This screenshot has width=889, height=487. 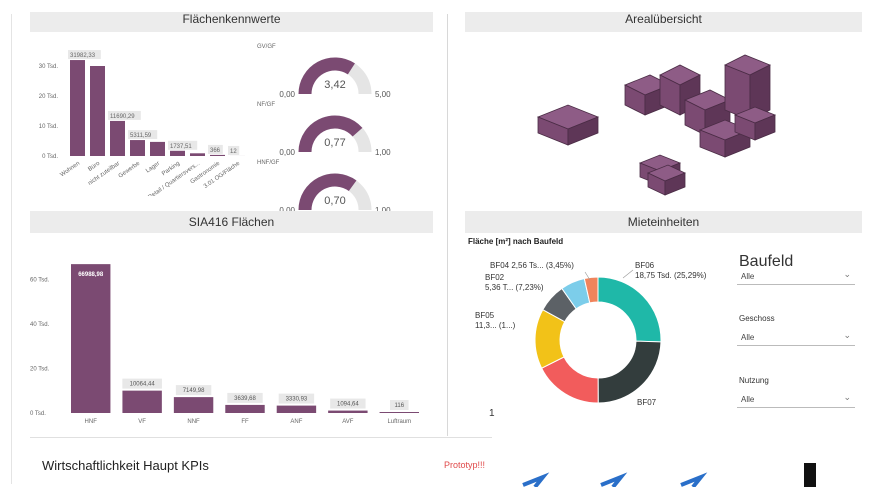 What do you see at coordinates (233, 152) in the screenshot?
I see `data-label: 12` at bounding box center [233, 152].